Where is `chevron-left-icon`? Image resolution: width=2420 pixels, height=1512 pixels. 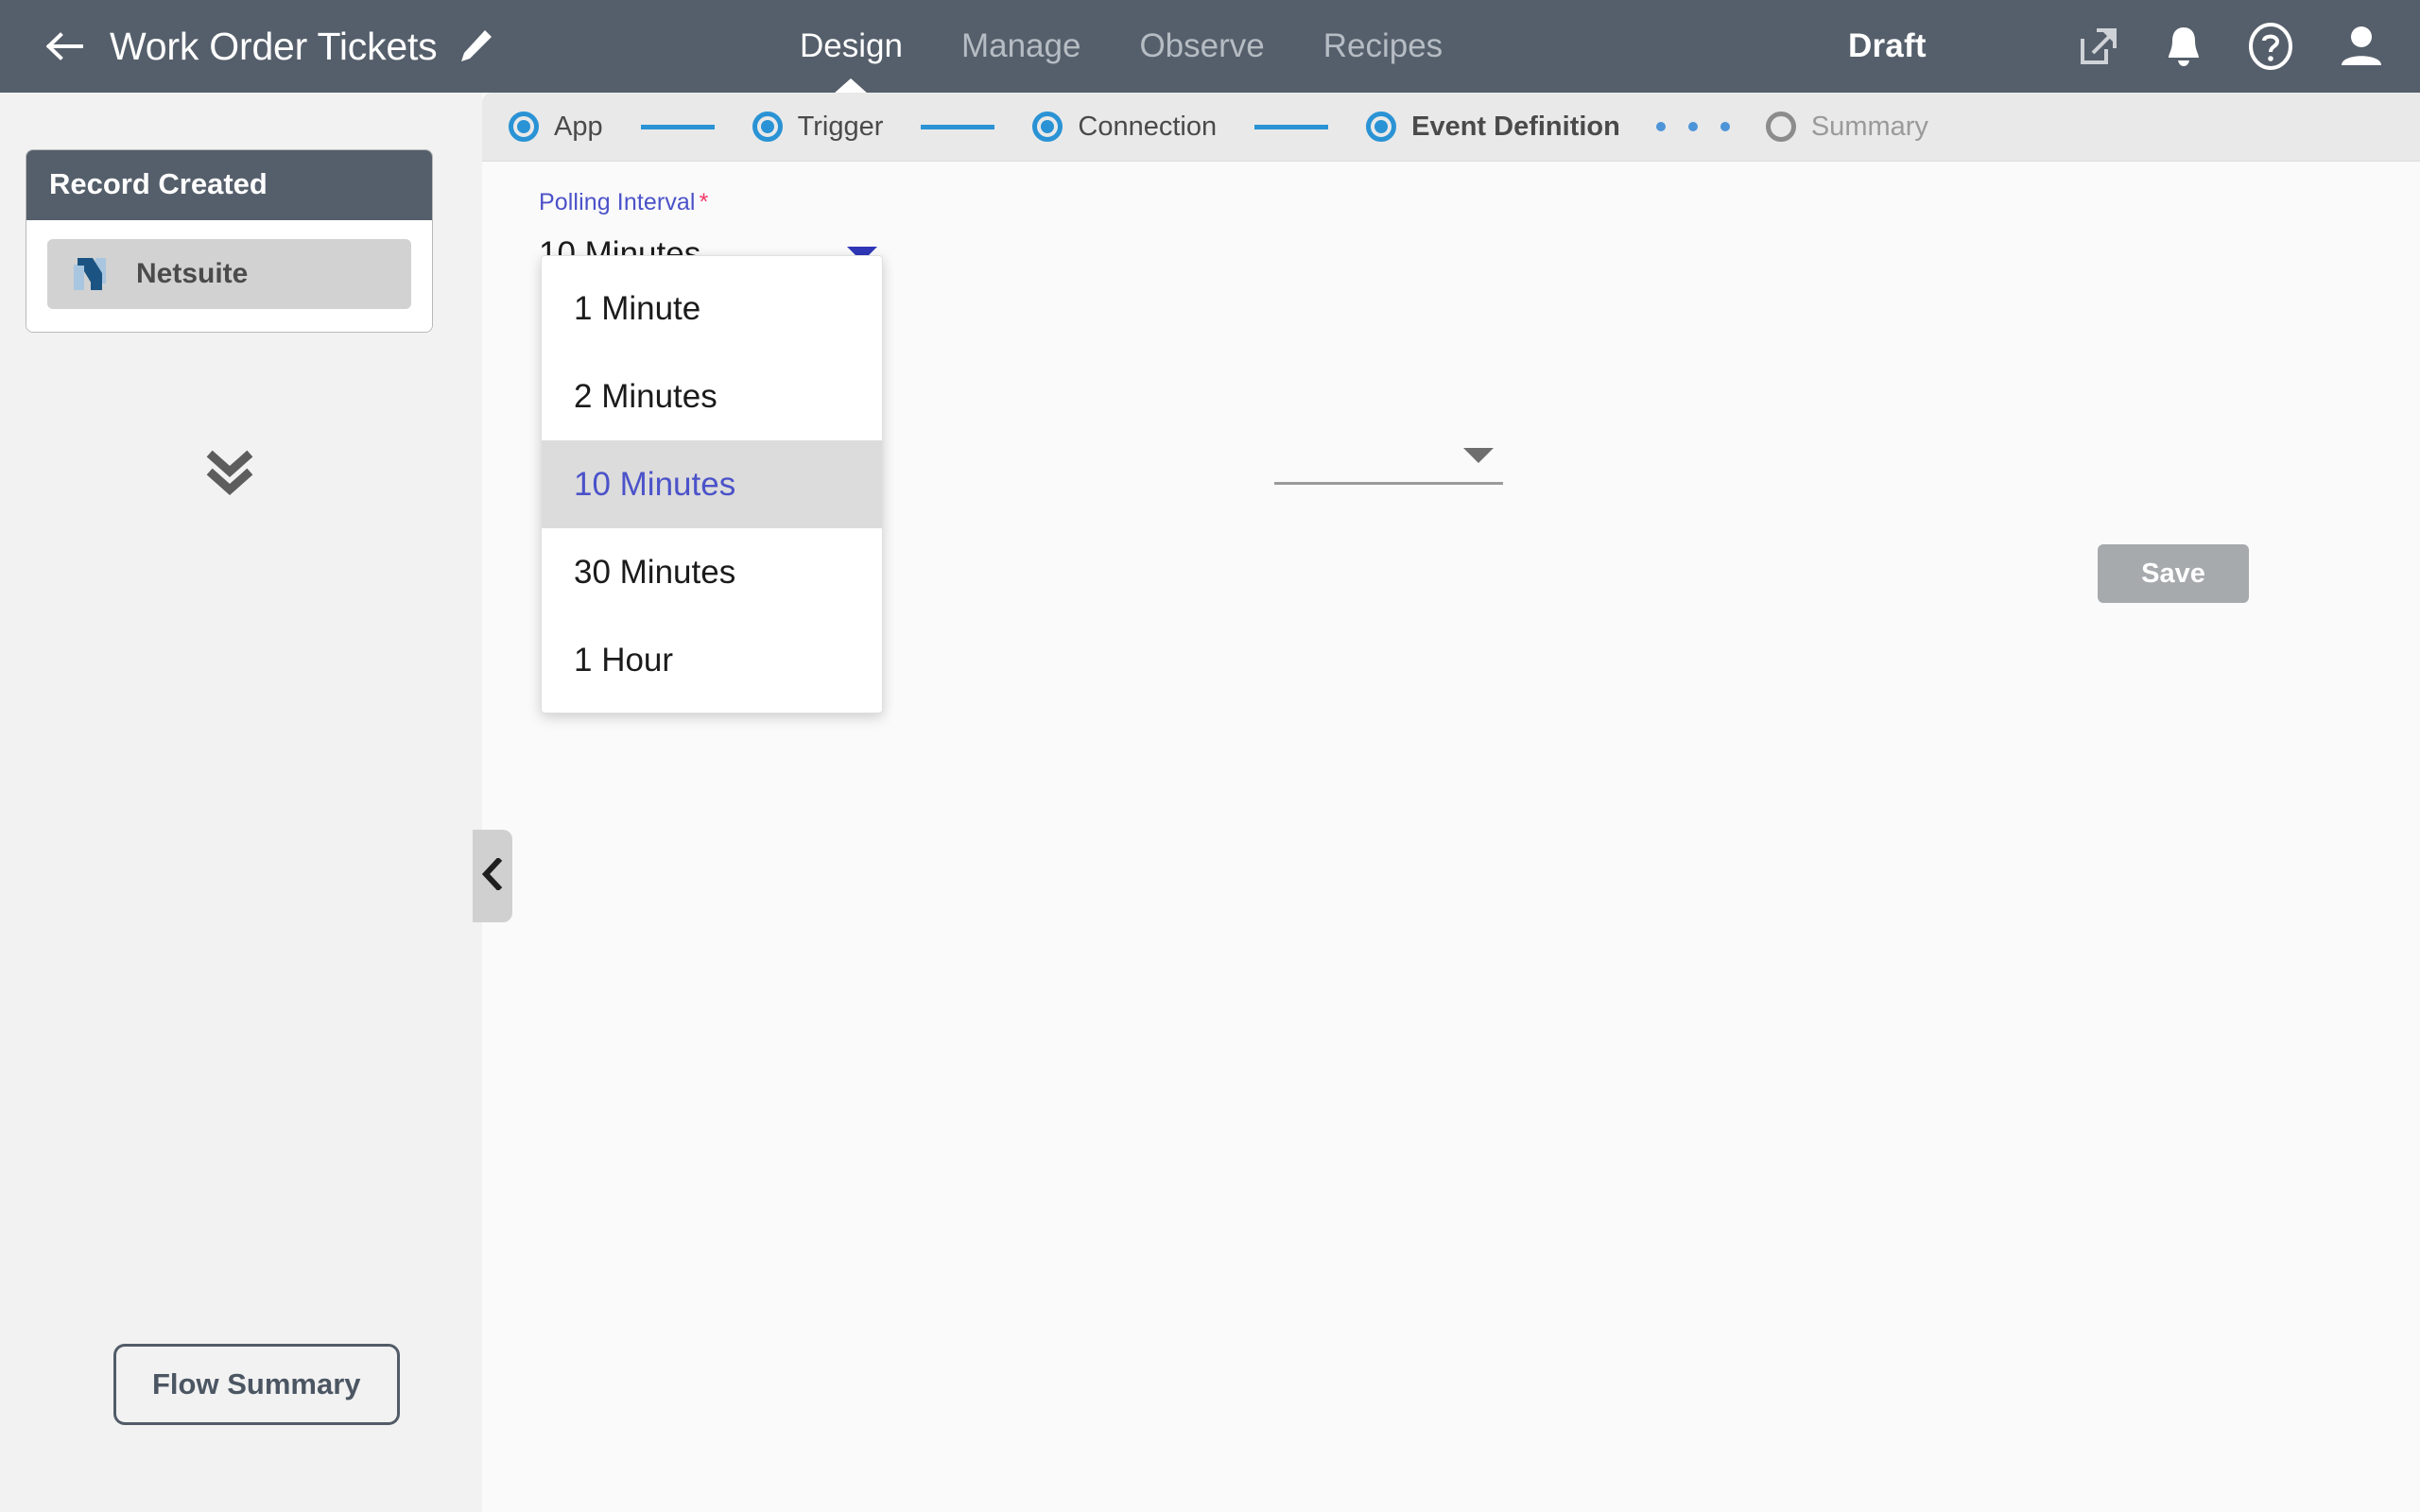 chevron-left-icon is located at coordinates (493, 875).